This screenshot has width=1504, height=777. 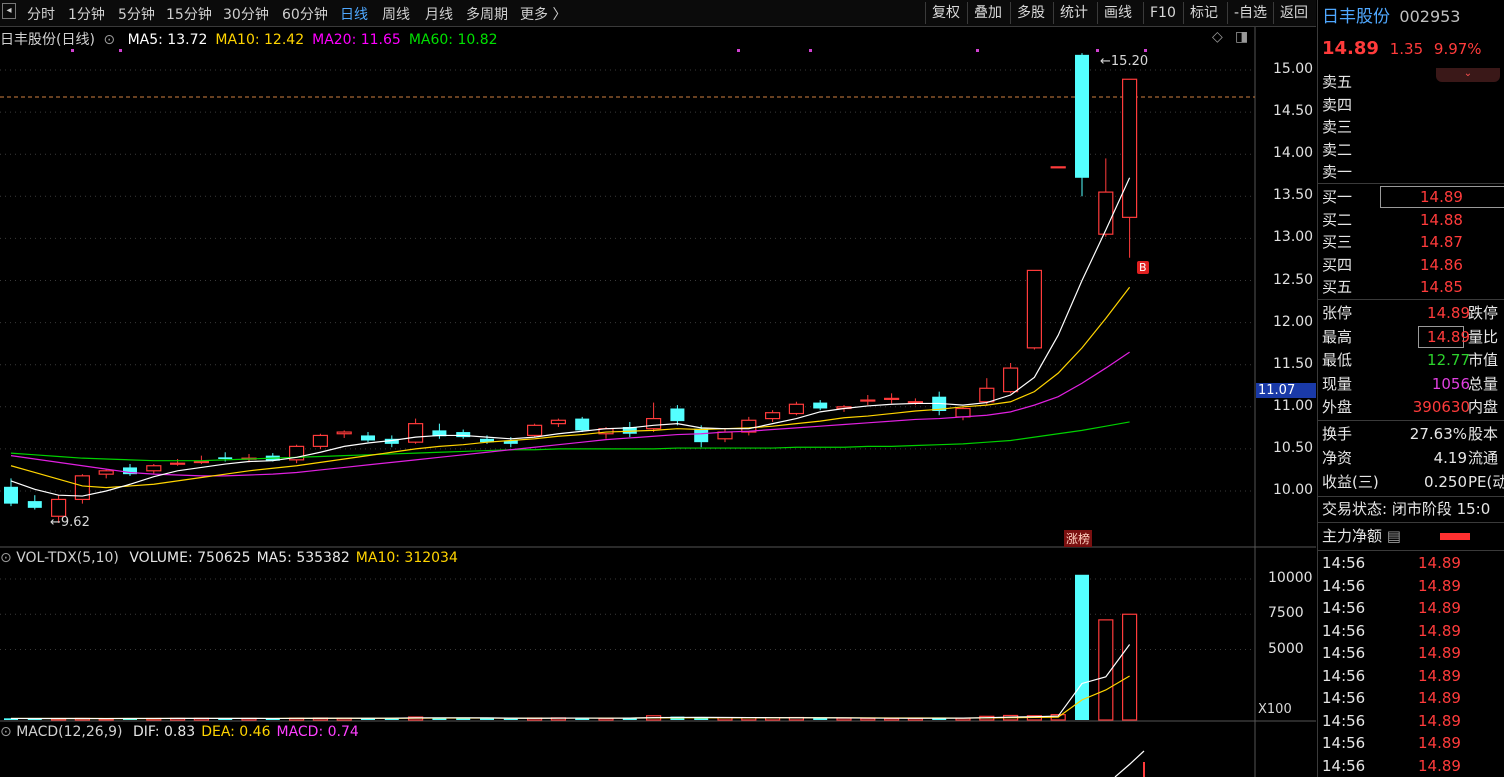 I want to click on toolbar-collapse-button: ◂, so click(x=9, y=11).